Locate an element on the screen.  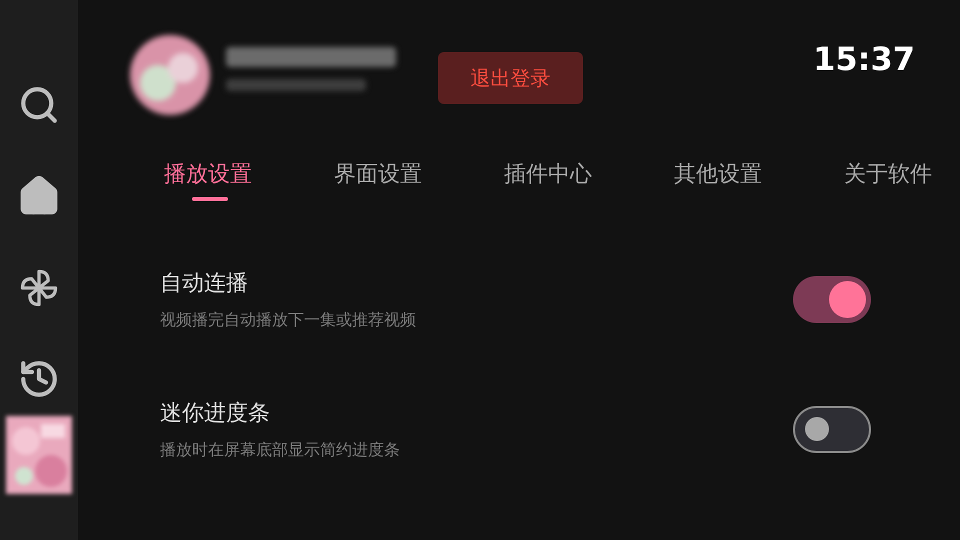
setting-description: 播放时在屏幕底部显示简约进度条 is located at coordinates (280, 449).